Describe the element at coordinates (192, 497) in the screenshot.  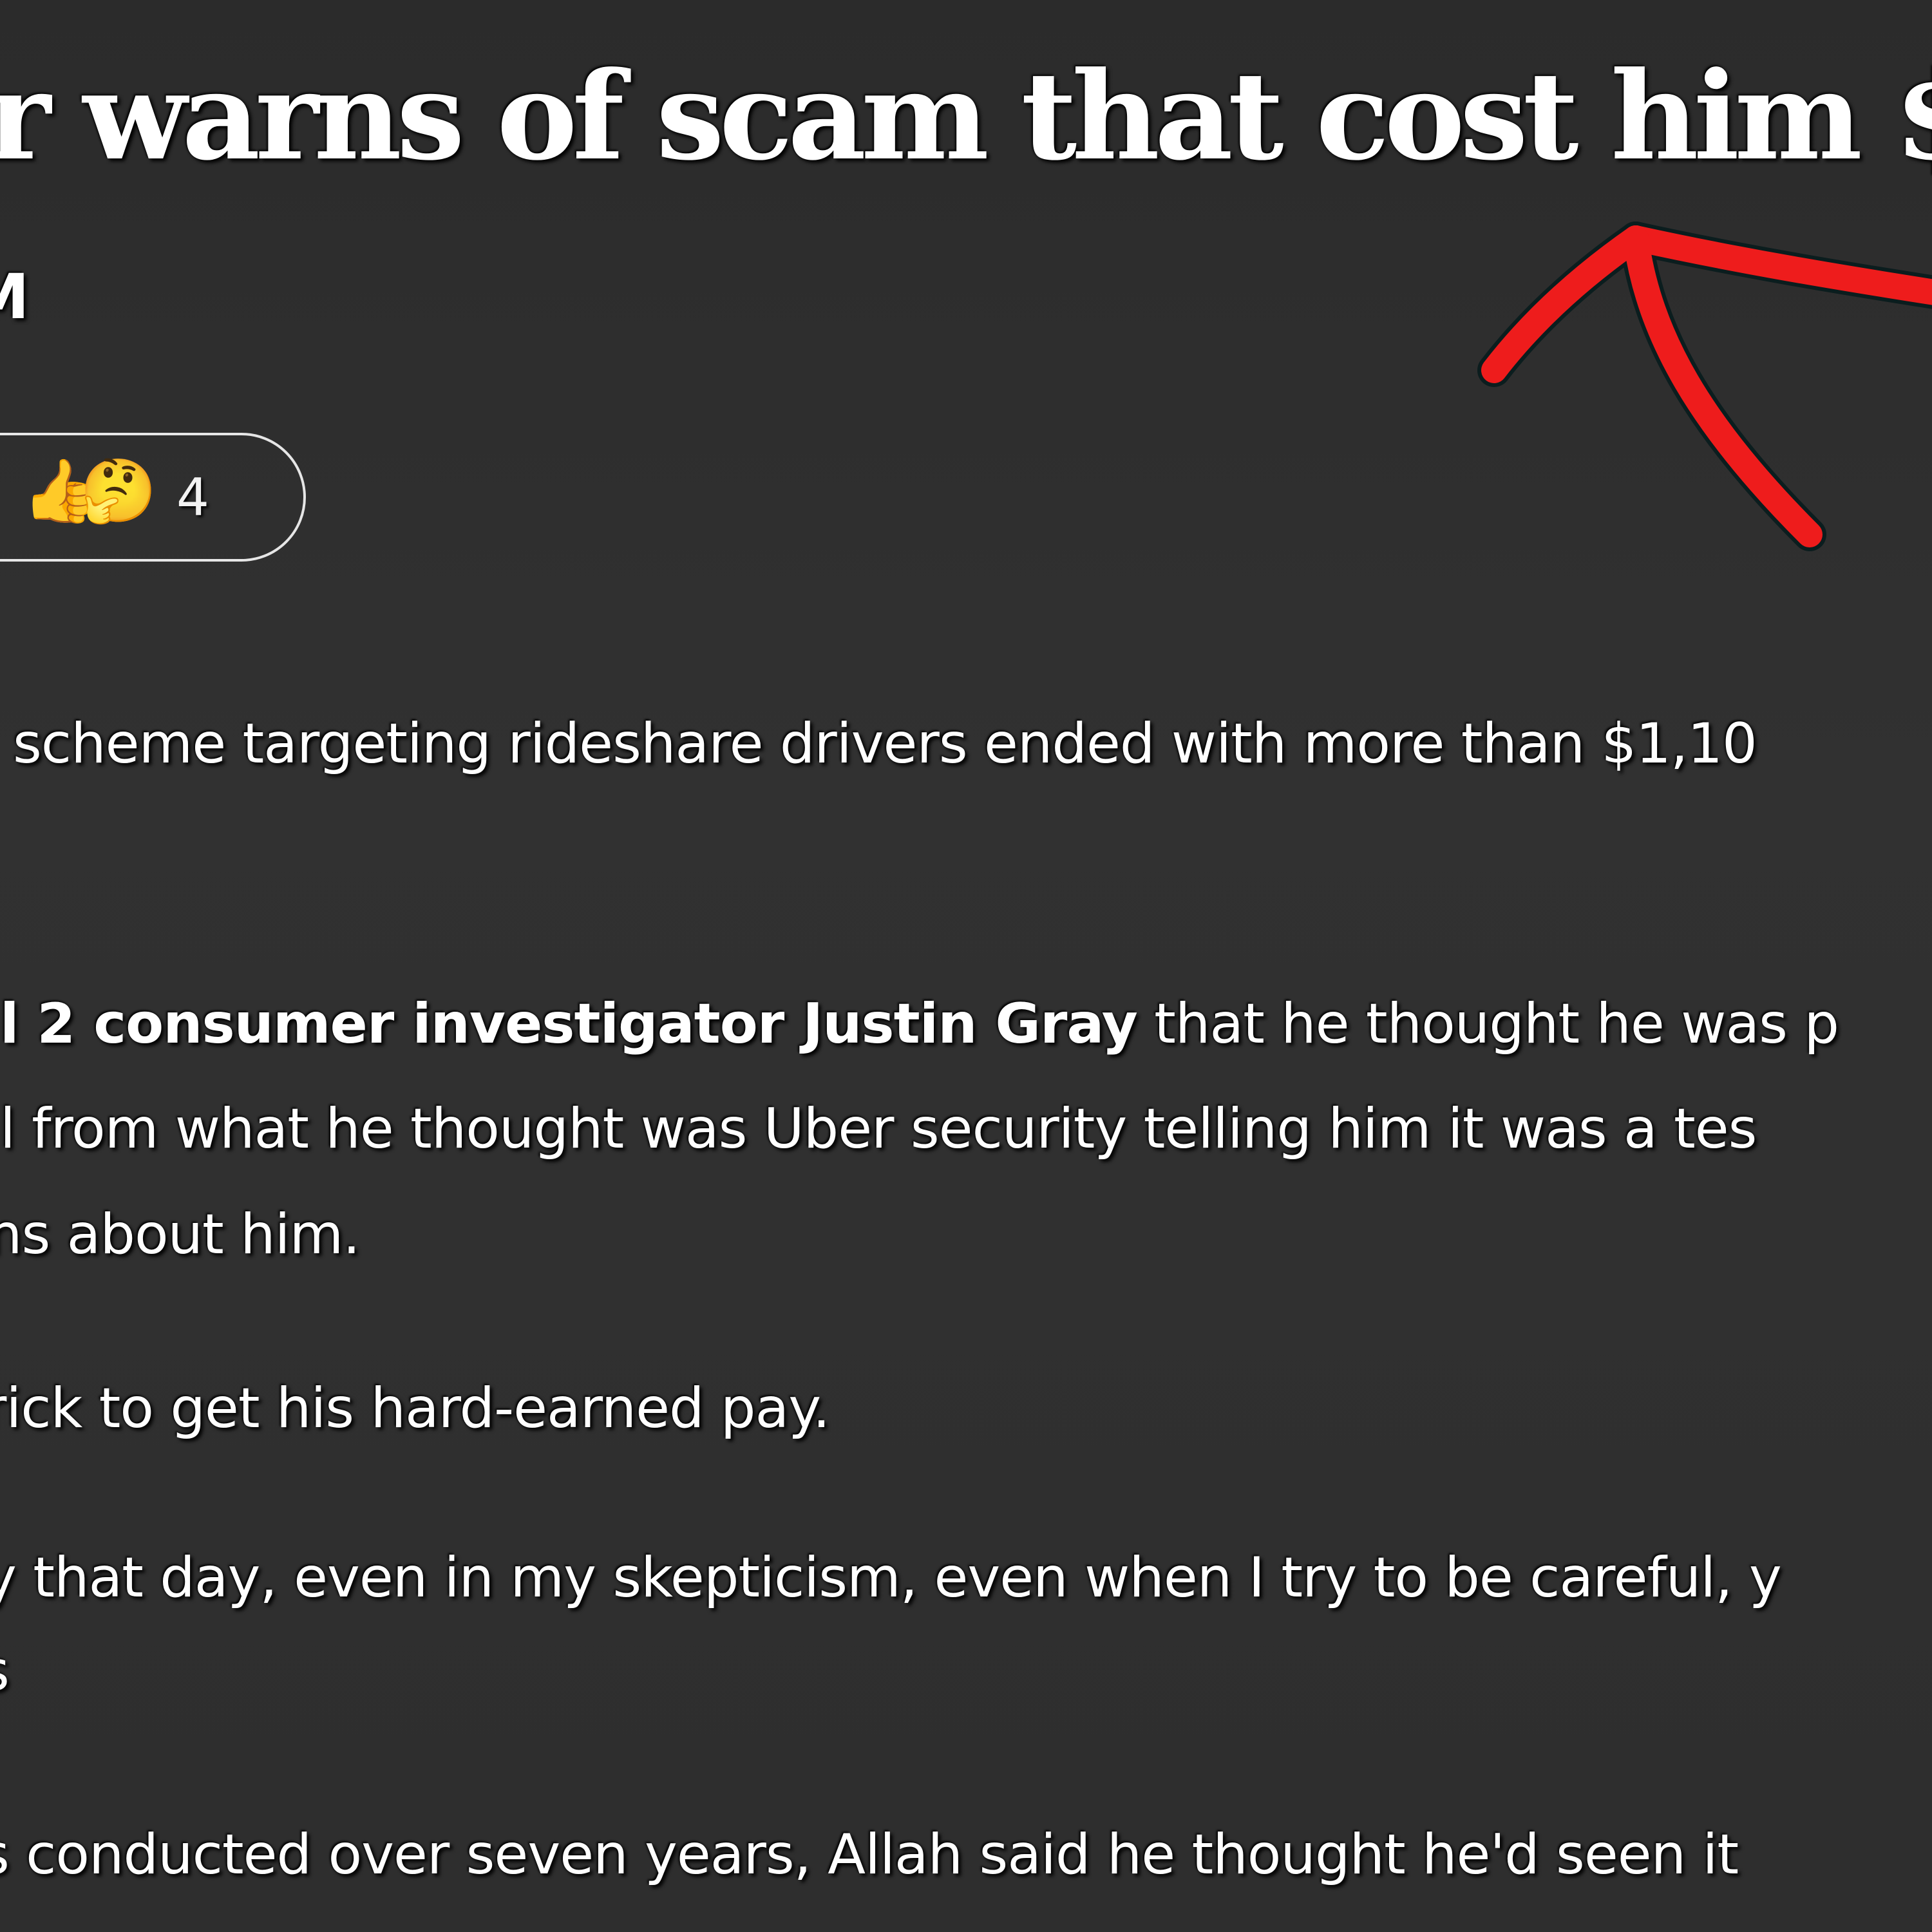
I see `reaction-count: 4` at that location.